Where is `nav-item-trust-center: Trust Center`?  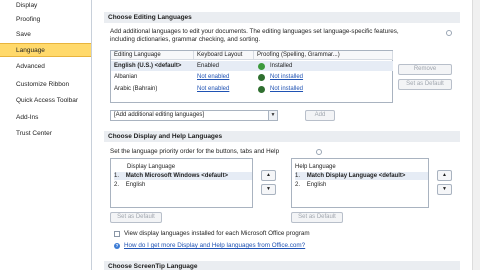
nav-item-trust-center: Trust Center is located at coordinates (45, 134).